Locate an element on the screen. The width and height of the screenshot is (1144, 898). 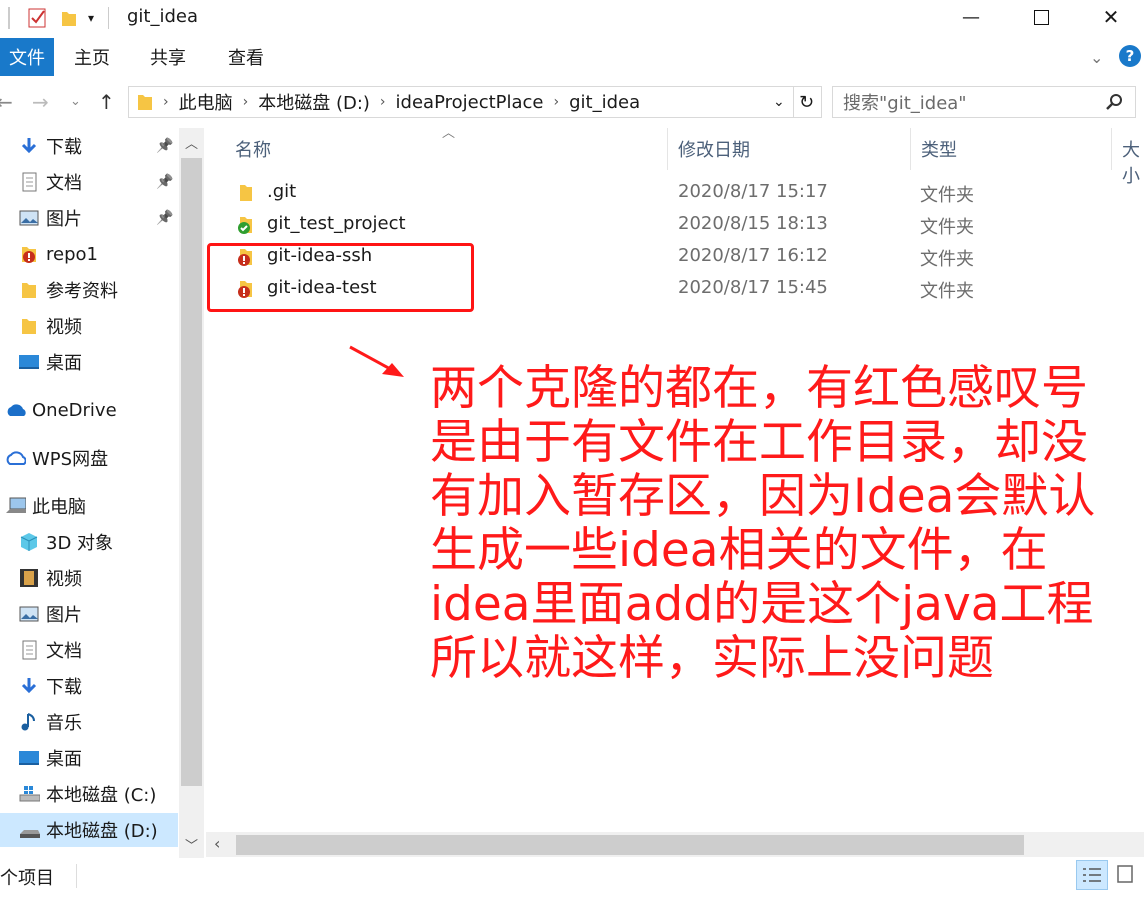
table-row: git_test_project 2020/8/15 18:13 文件夹 is located at coordinates (680, 225).